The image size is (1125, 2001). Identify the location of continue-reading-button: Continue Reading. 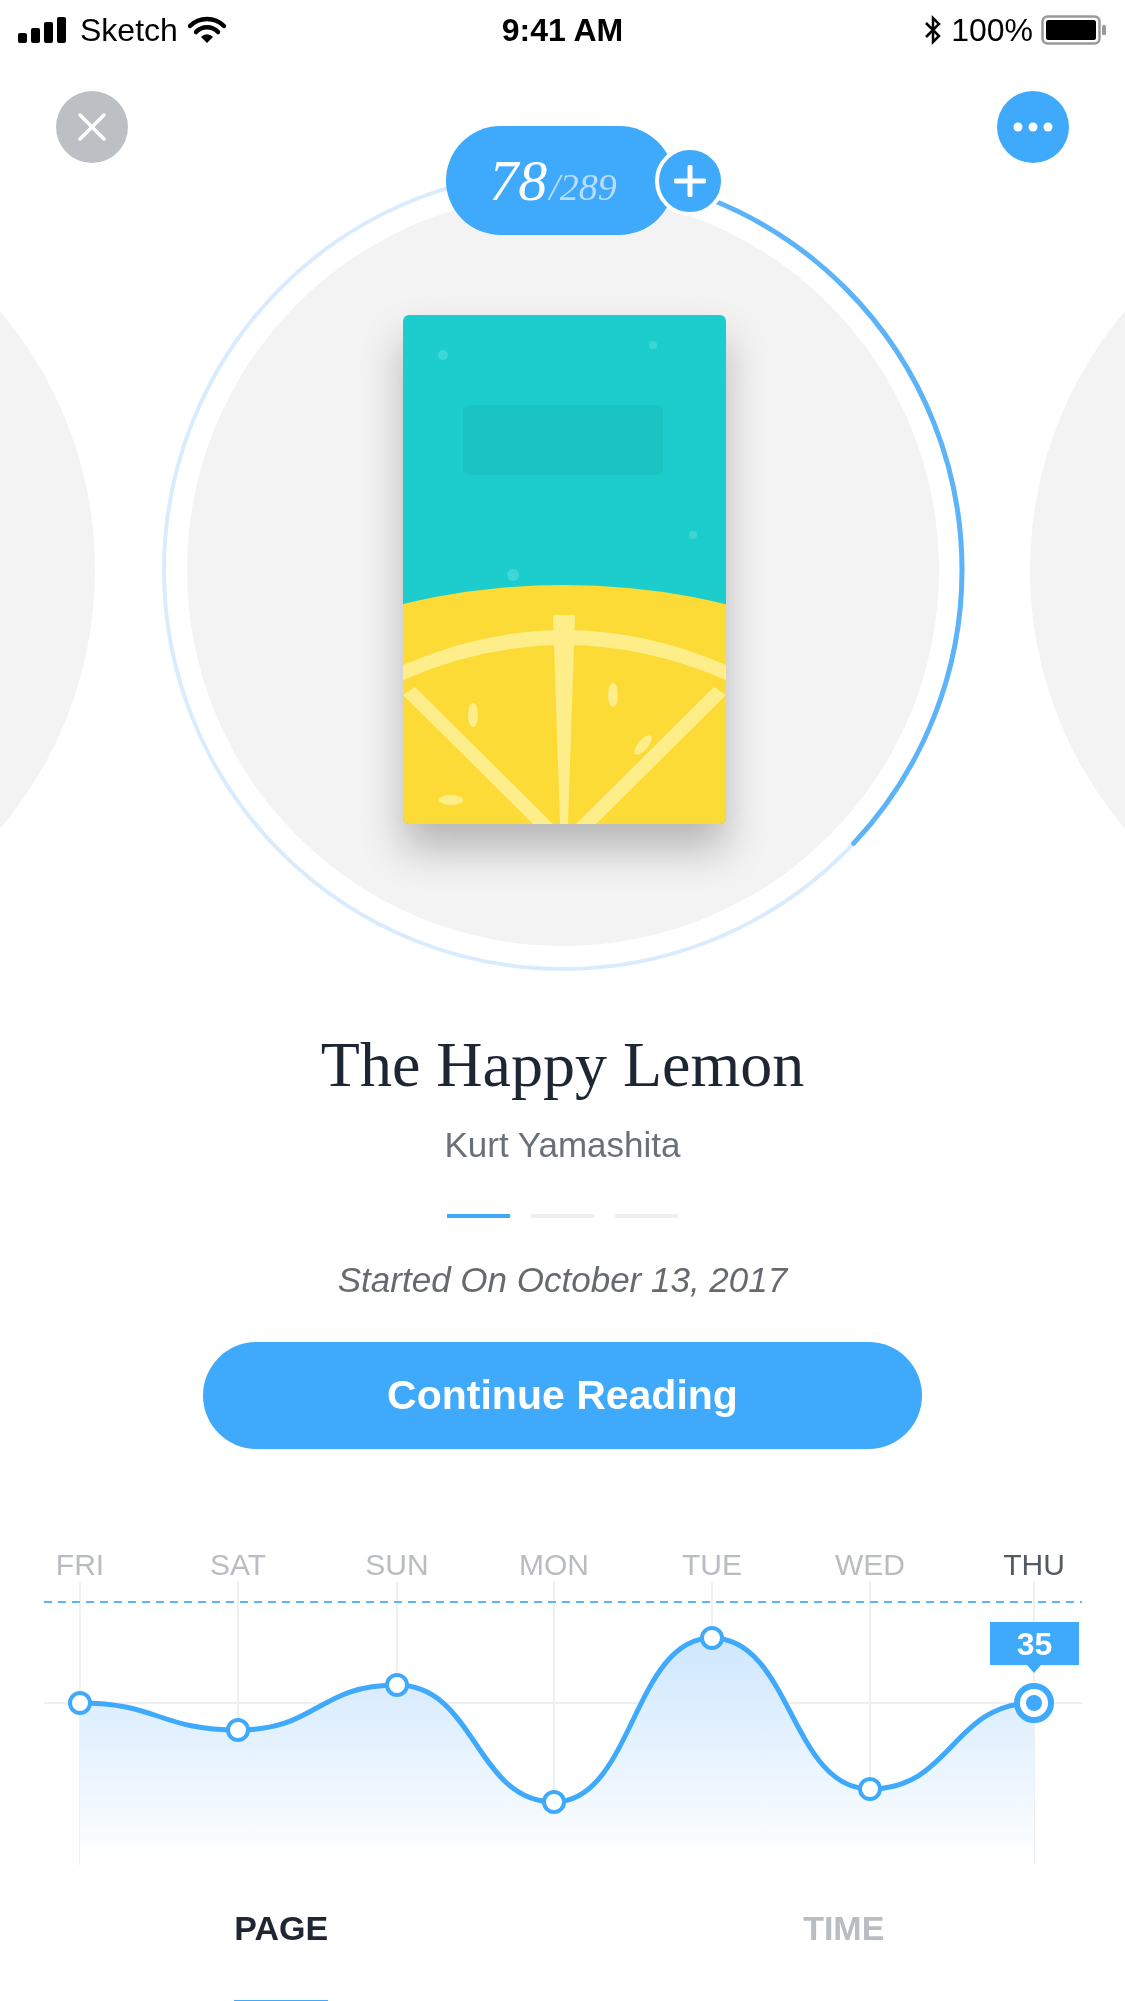
(562, 1395).